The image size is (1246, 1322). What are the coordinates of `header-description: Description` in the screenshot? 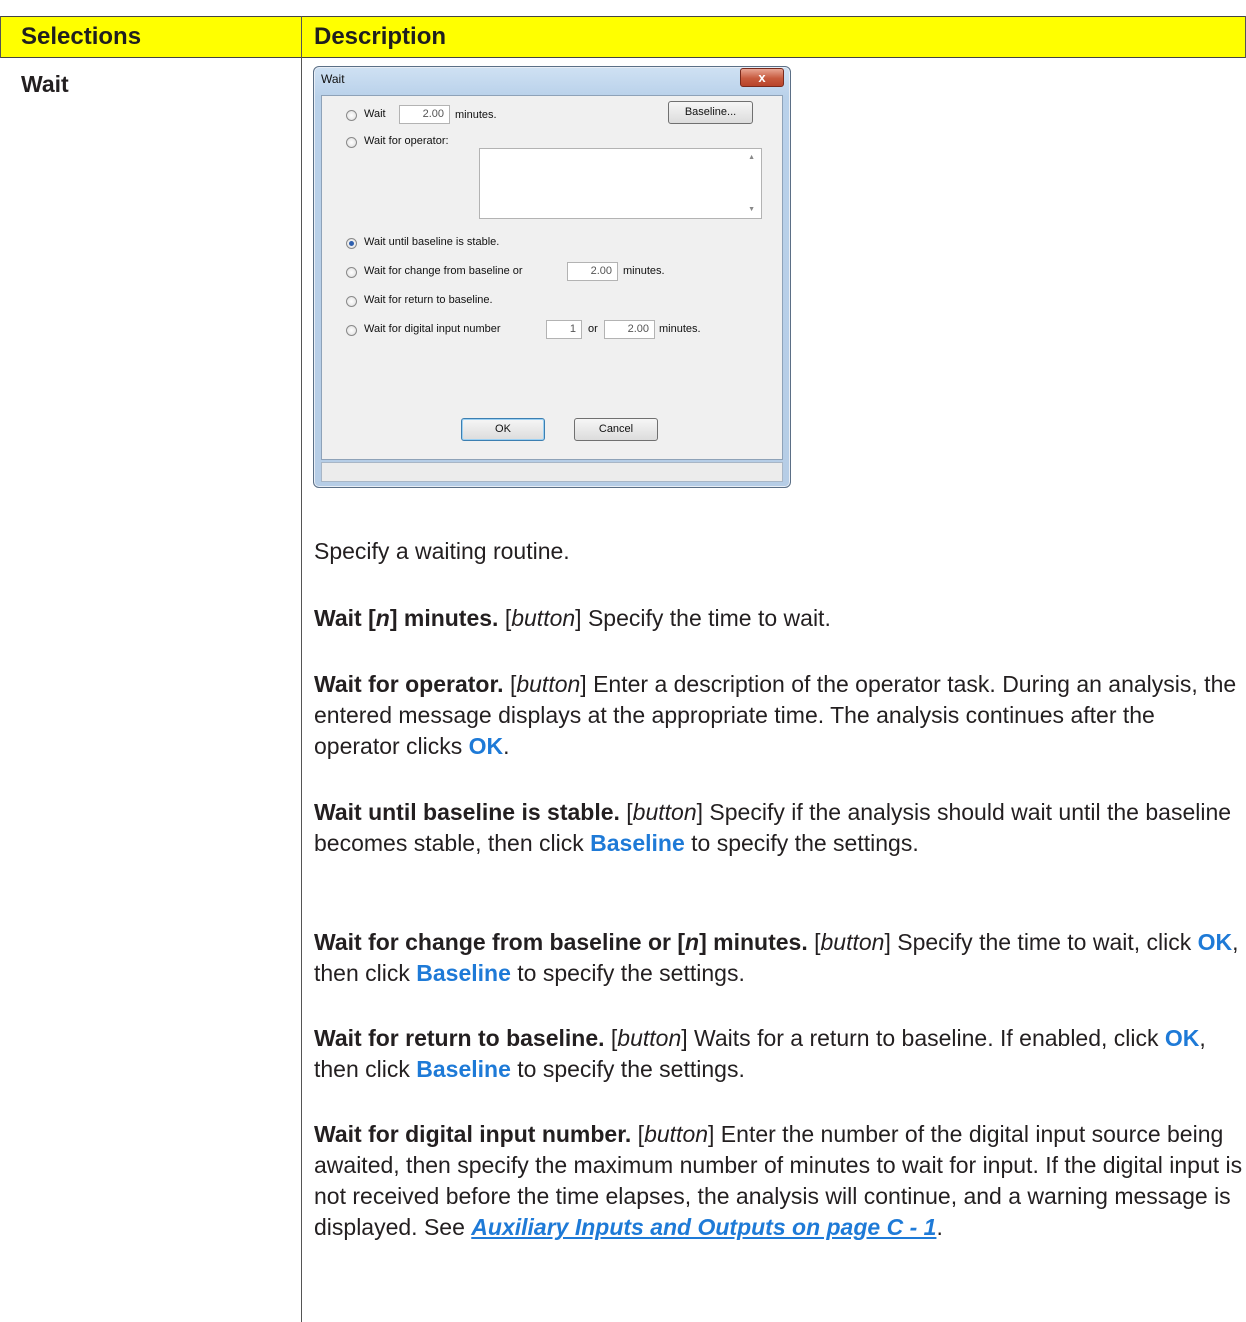 It's located at (380, 36).